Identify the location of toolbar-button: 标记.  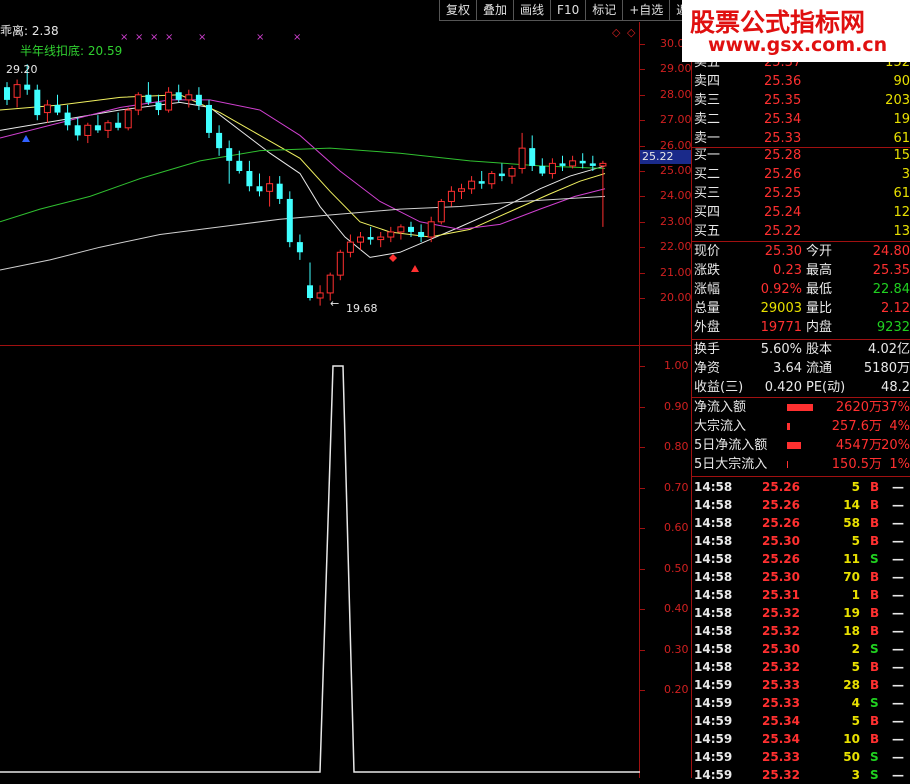
(604, 10).